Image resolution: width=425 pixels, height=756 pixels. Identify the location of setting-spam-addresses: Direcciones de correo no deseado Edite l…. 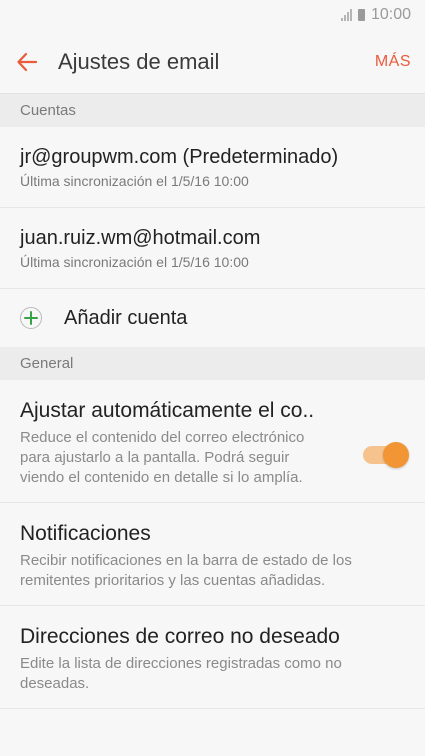
(212, 657).